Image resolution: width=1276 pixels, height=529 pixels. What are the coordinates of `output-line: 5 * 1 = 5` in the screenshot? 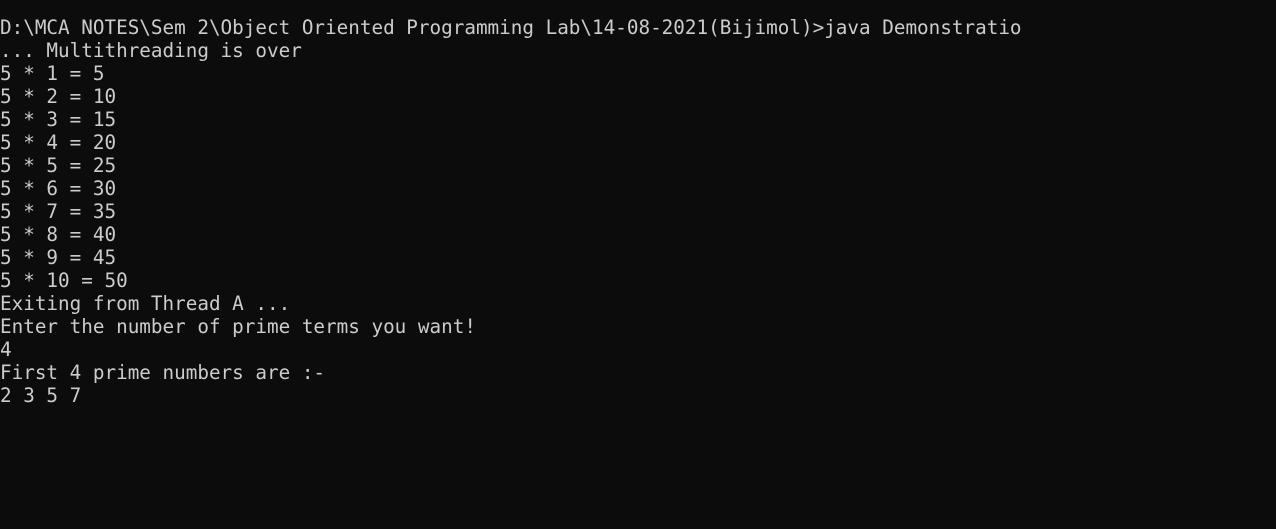 It's located at (52, 73).